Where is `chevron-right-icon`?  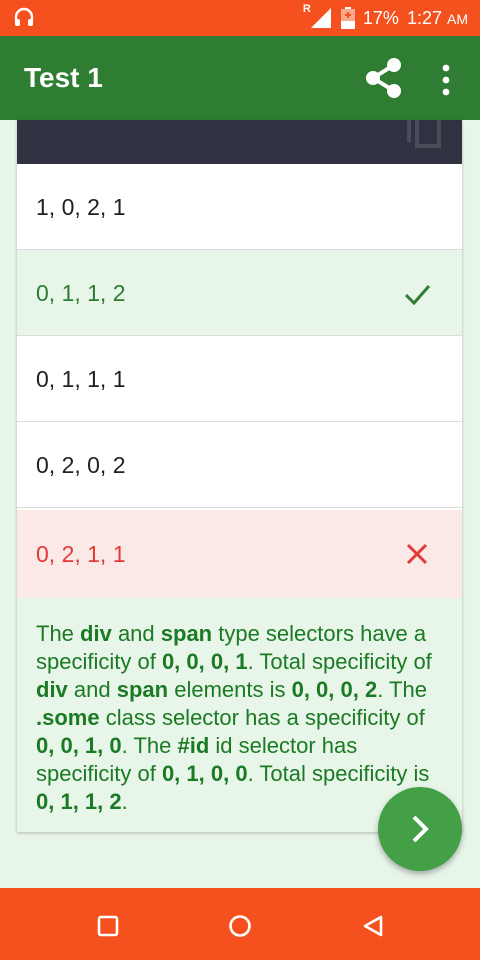 chevron-right-icon is located at coordinates (420, 829).